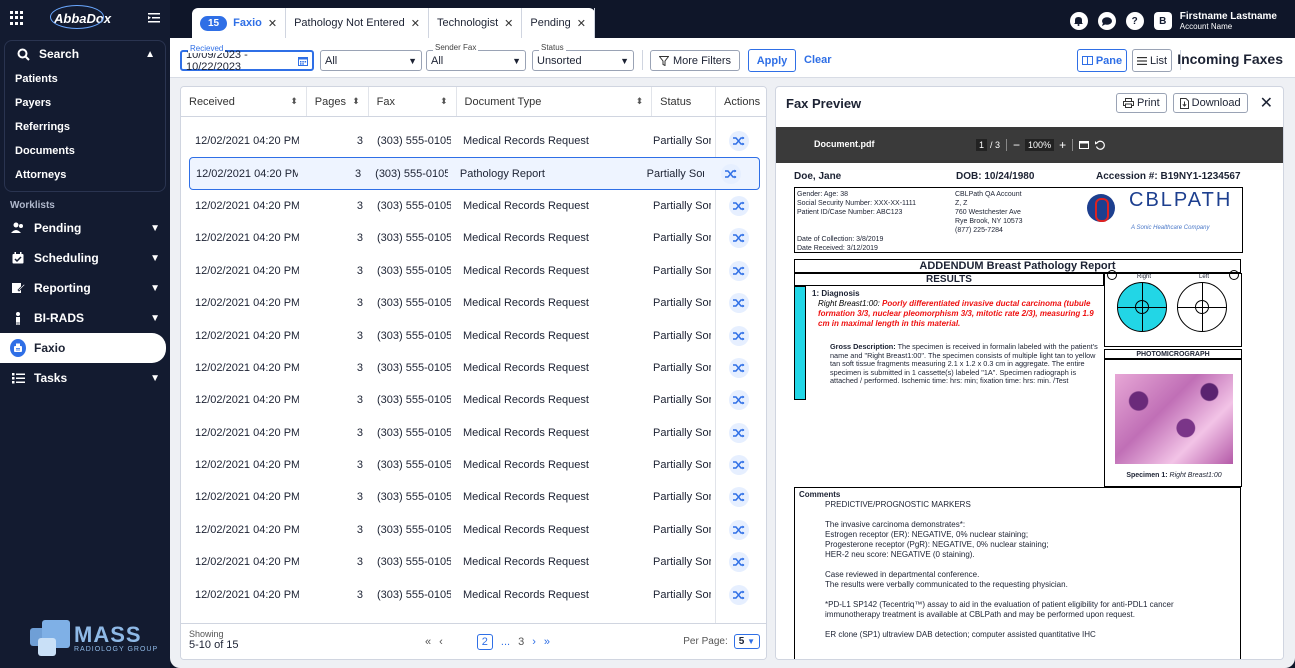  What do you see at coordinates (303, 61) in the screenshot?
I see `calendar-icon` at bounding box center [303, 61].